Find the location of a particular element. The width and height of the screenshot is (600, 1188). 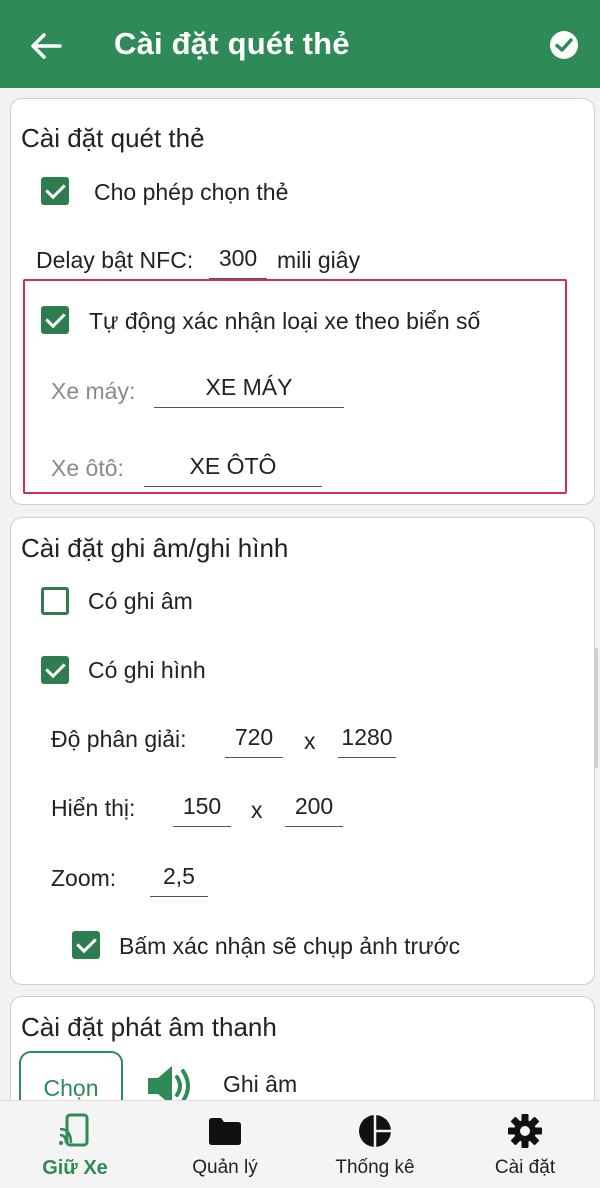

capture-before-label: Bấm xác nhận sẽ chụp ảnh trước is located at coordinates (290, 946).